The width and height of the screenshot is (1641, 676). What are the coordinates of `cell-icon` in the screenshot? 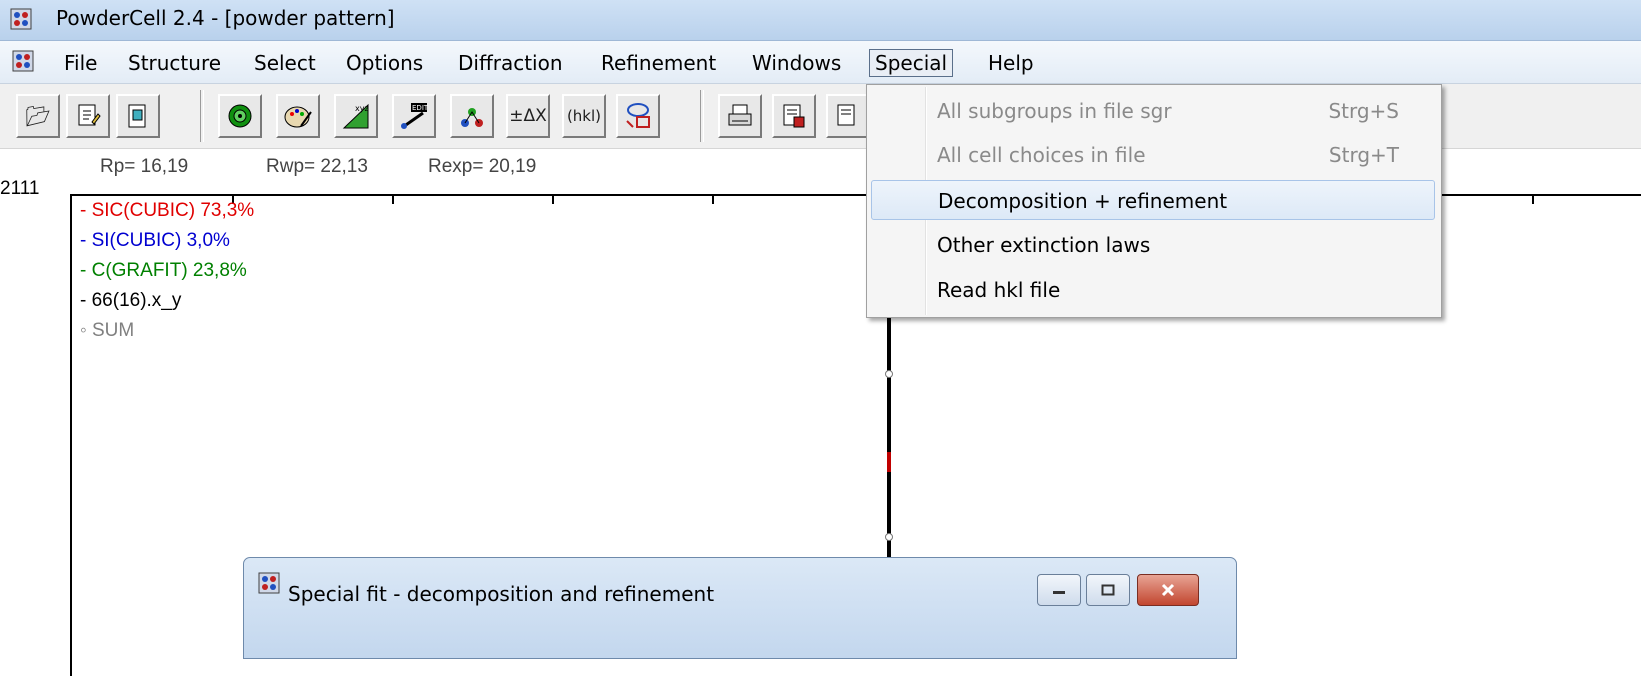 It's located at (137, 116).